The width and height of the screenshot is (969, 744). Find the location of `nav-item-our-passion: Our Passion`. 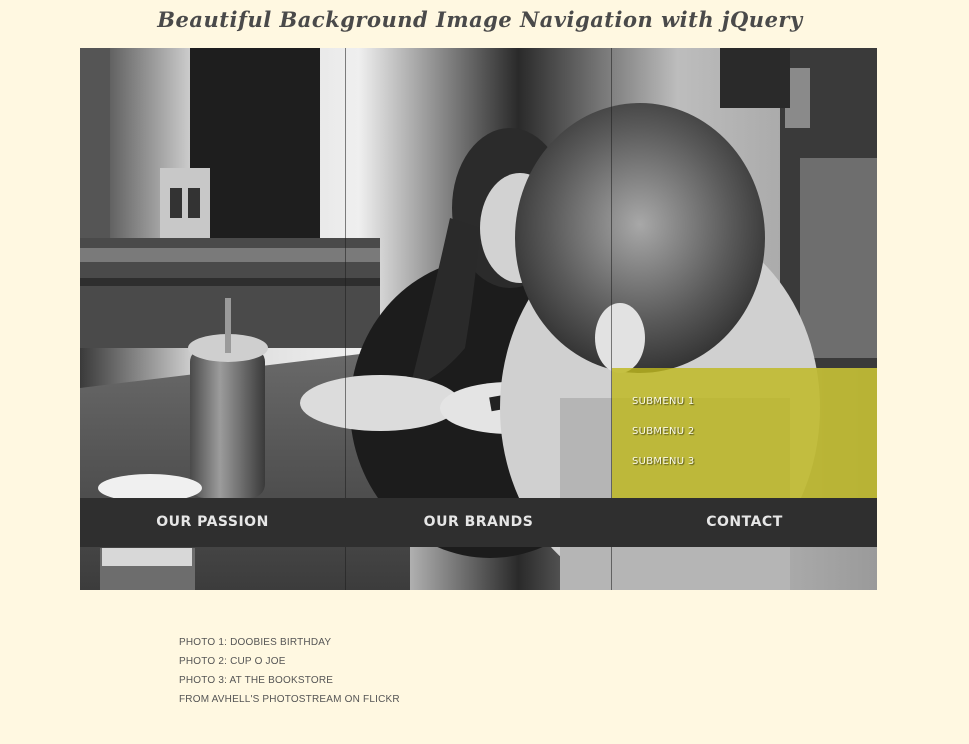

nav-item-our-passion: Our Passion is located at coordinates (212, 522).